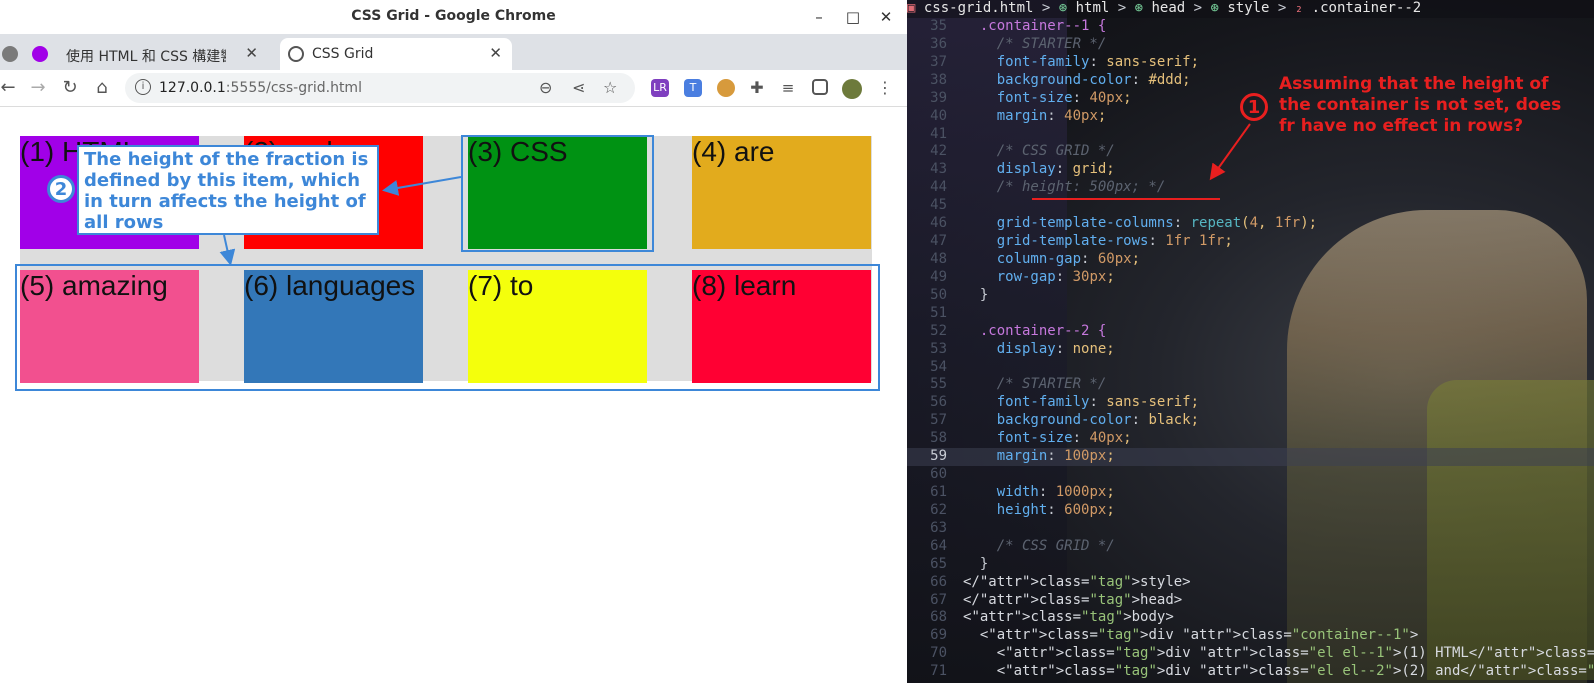  I want to click on lr-extension-icon: LR, so click(660, 88).